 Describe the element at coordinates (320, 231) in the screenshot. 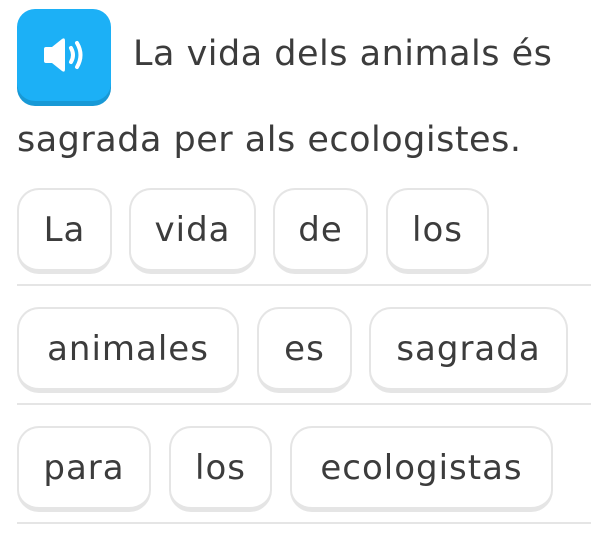

I see `word-tile-de: de` at that location.